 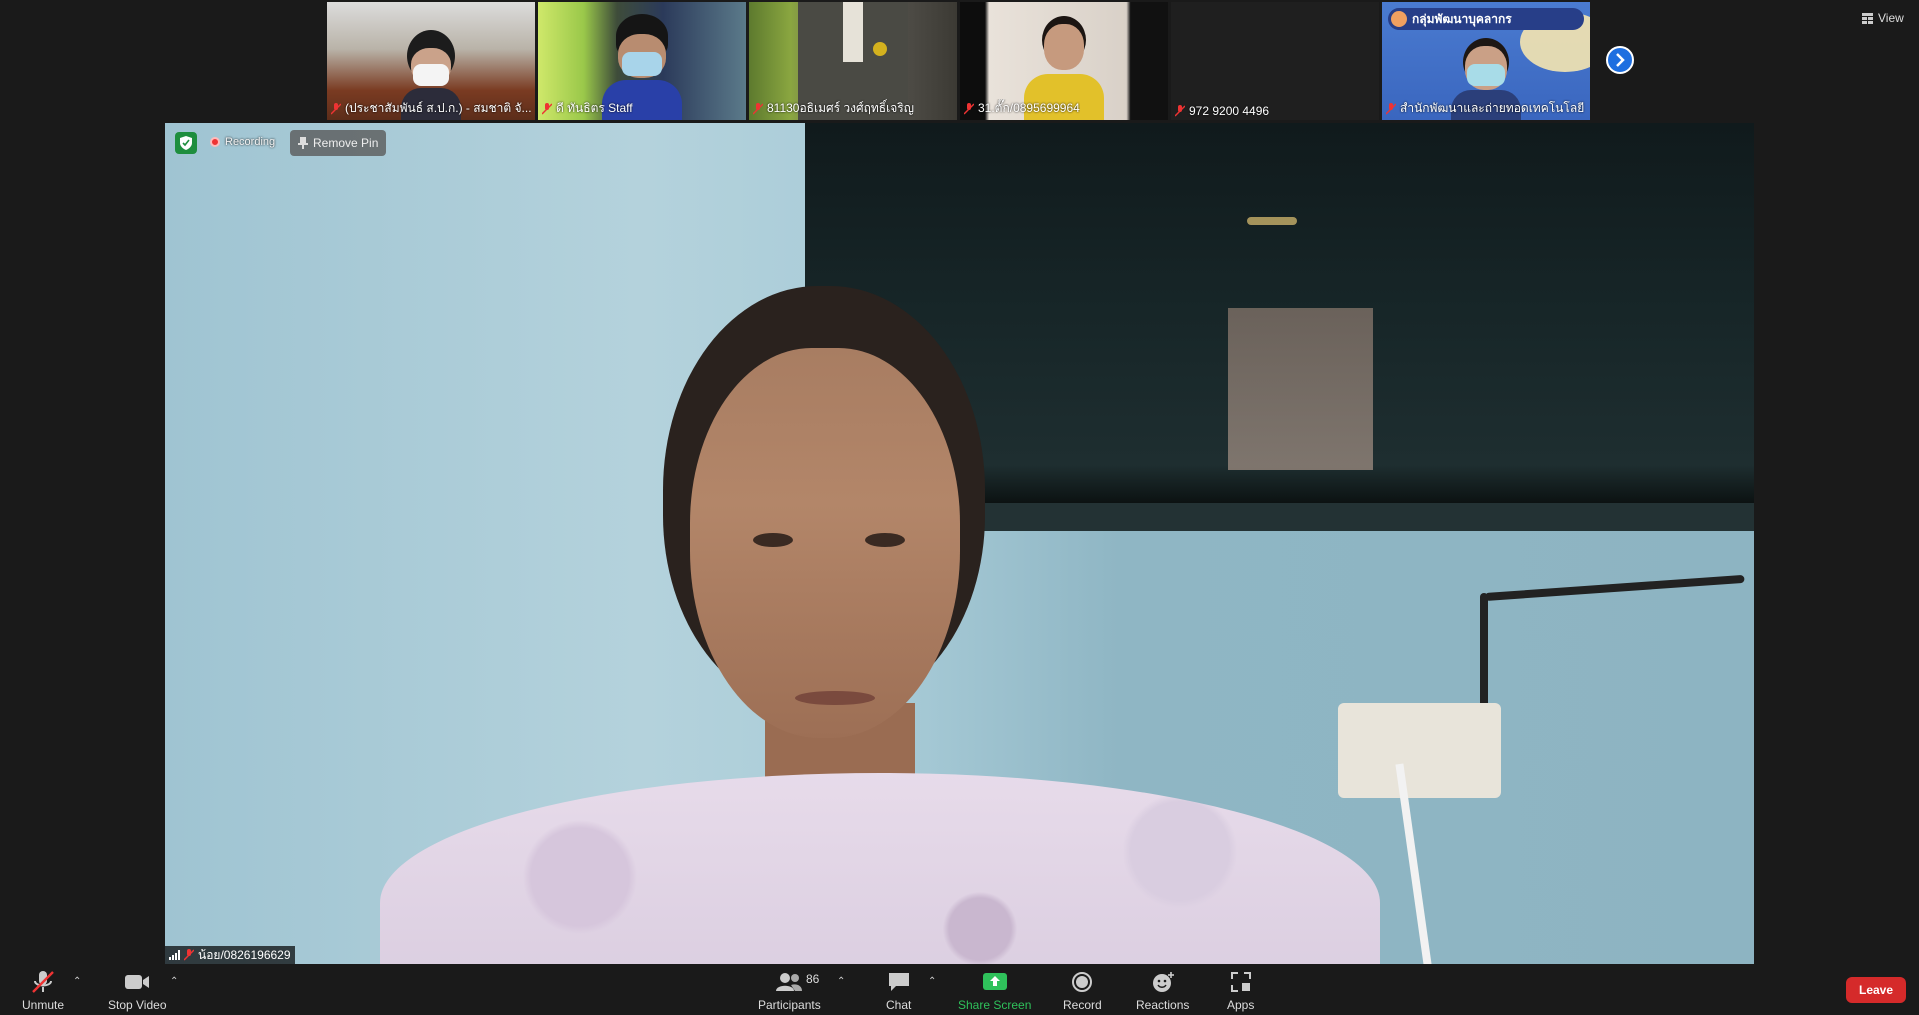 What do you see at coordinates (594, 108) in the screenshot?
I see `participant-name-text: ดี ทันธิตร Staff` at bounding box center [594, 108].